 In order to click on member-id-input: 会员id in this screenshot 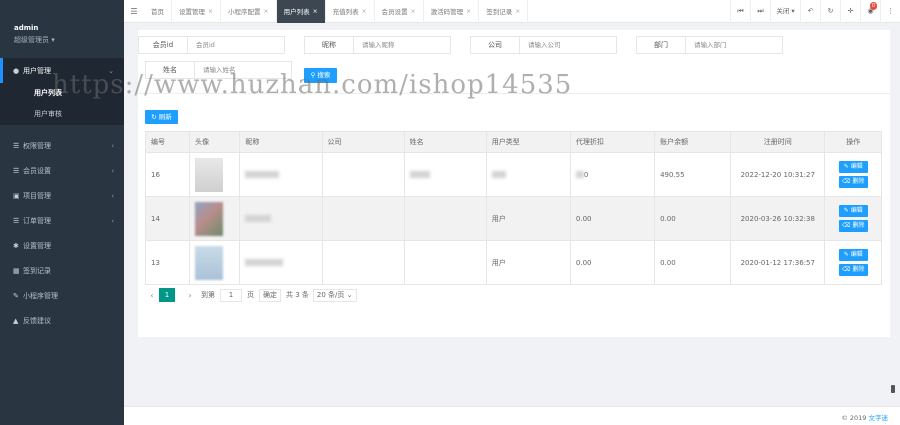, I will do `click(236, 45)`.